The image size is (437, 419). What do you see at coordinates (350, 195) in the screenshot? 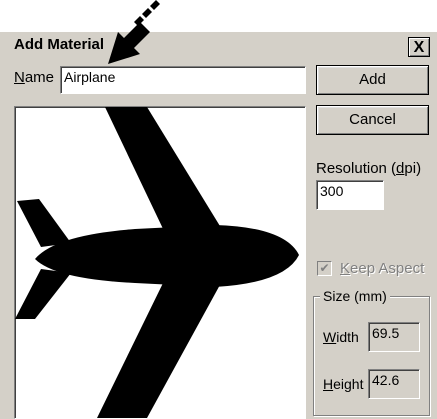
I see `resolution-input: 300` at bounding box center [350, 195].